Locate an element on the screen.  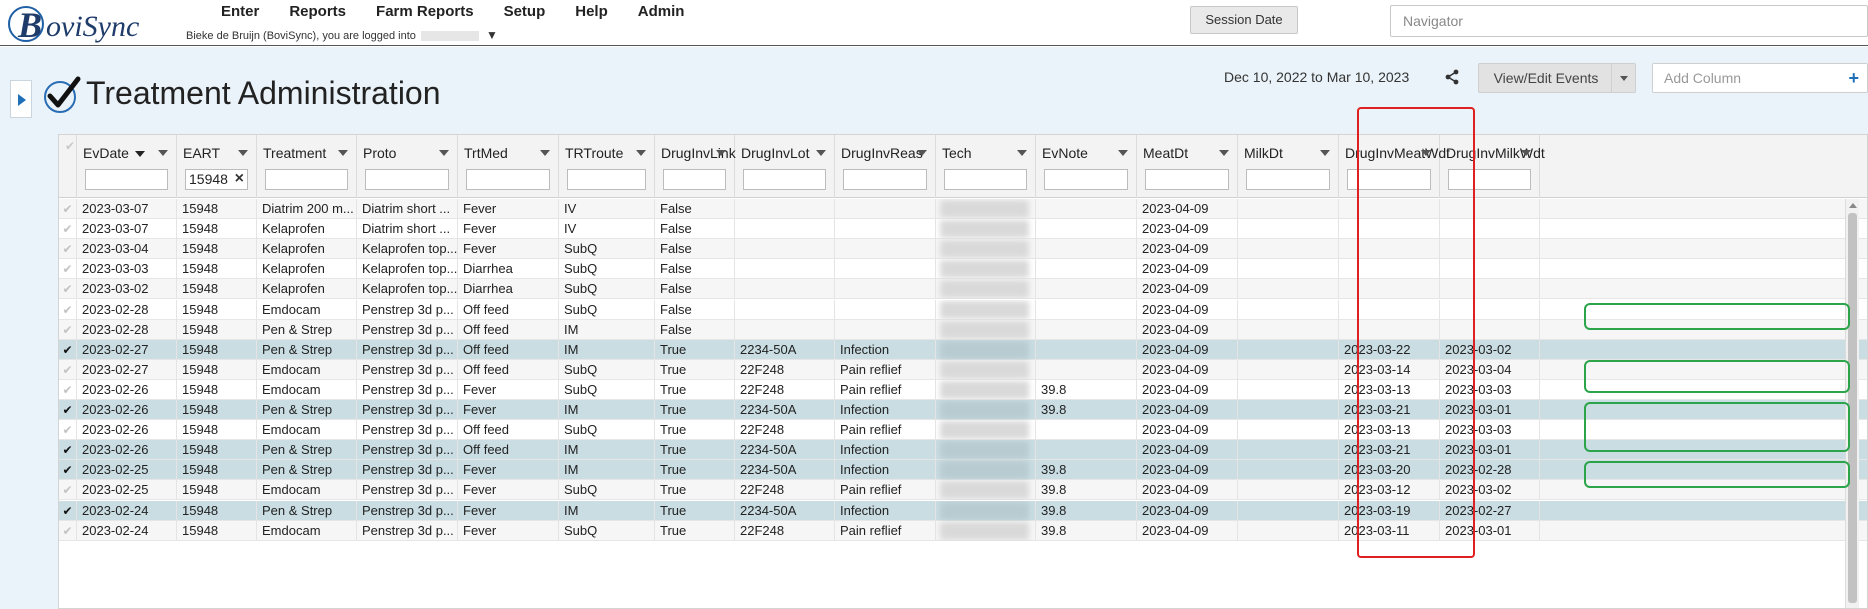
column-header-trtmed: TrtMed is located at coordinates (508, 166).